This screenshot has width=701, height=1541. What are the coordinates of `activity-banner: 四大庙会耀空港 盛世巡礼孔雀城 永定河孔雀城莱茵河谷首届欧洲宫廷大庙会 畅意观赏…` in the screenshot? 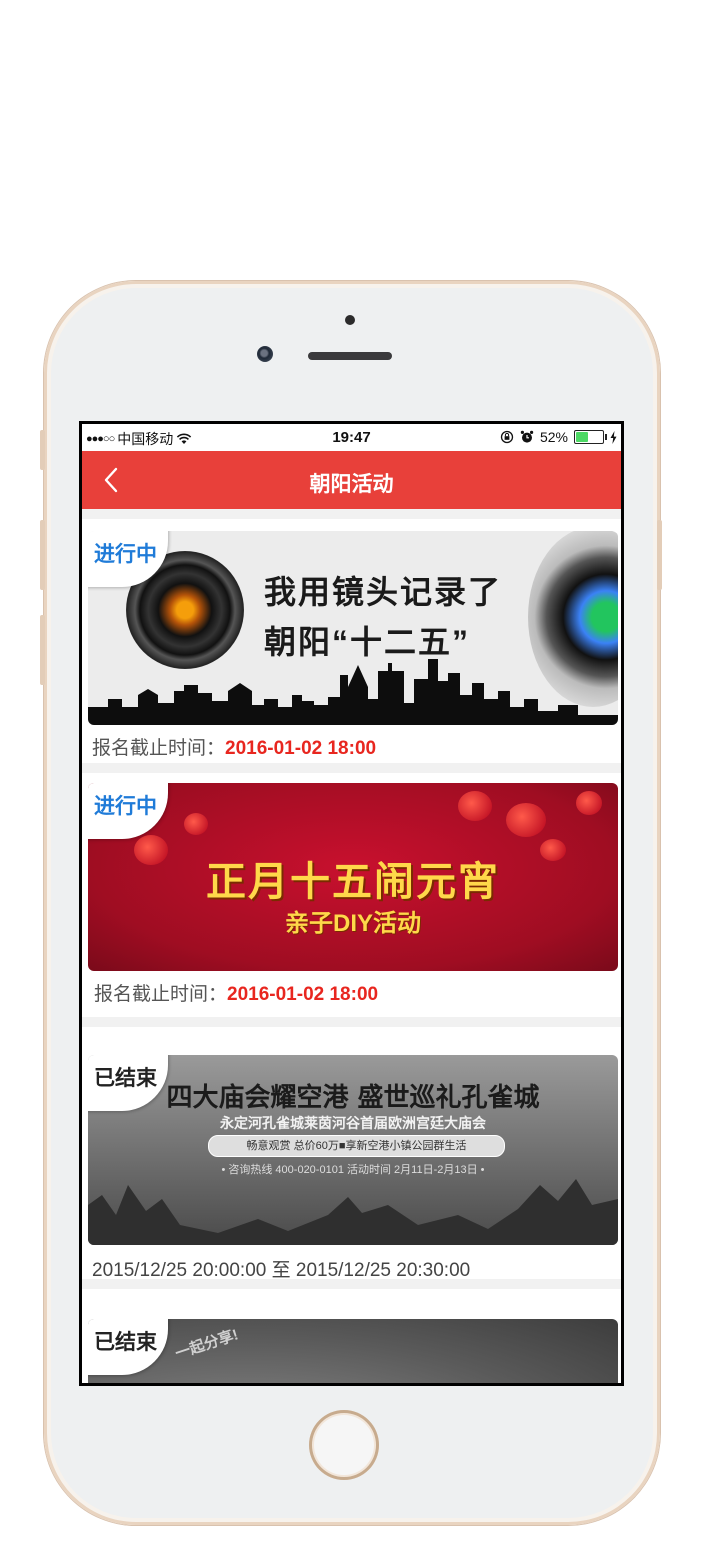 It's located at (353, 1150).